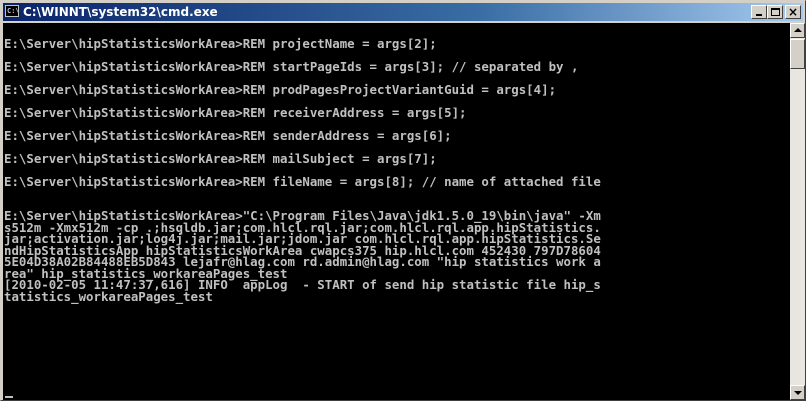  I want to click on maximize-button, so click(775, 12).